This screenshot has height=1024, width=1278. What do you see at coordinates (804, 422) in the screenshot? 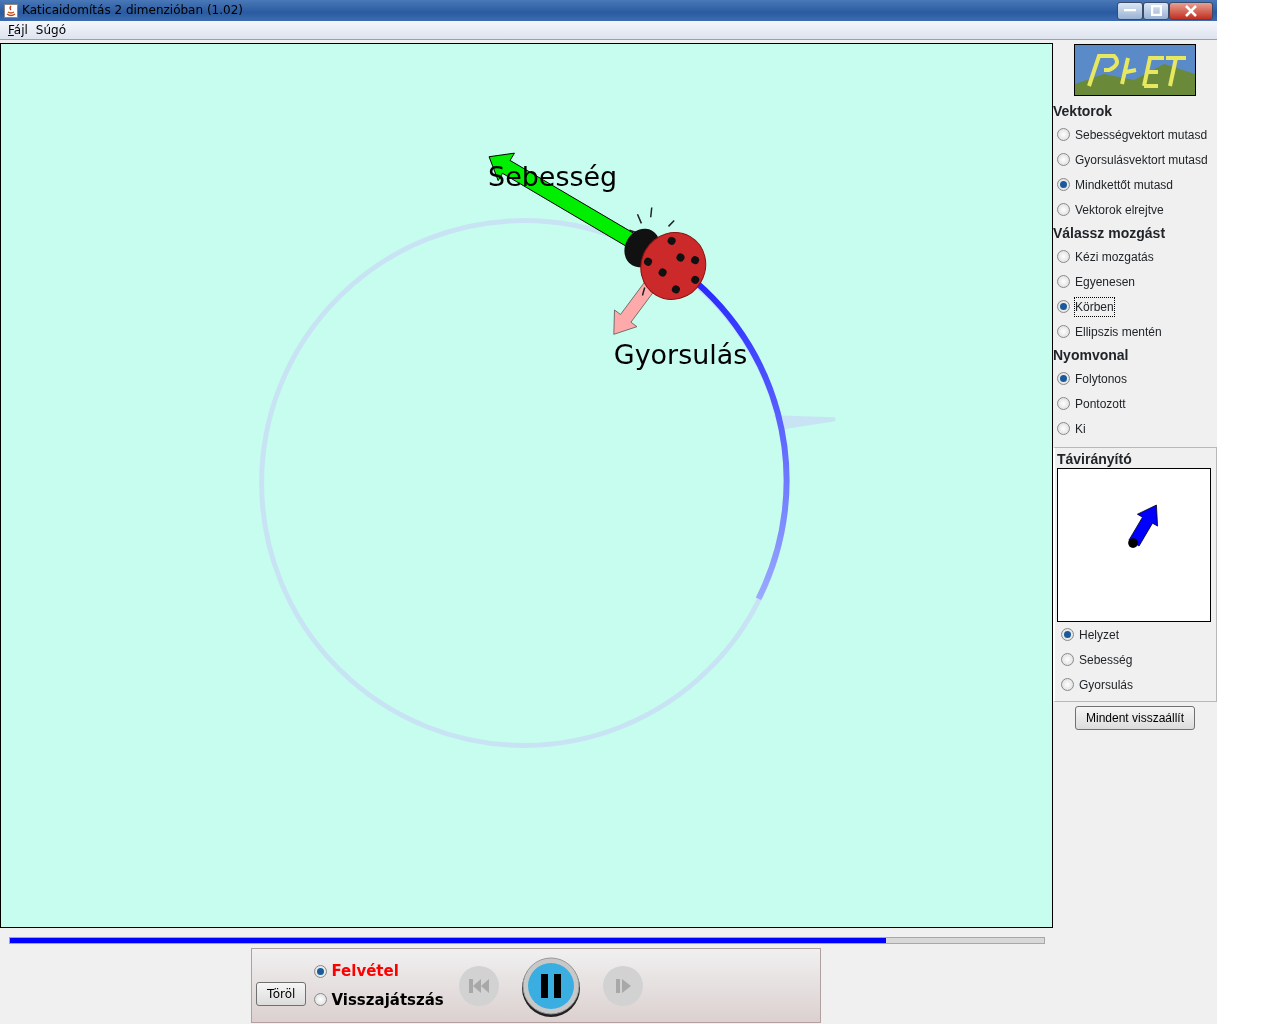
I see `trail-spike` at bounding box center [804, 422].